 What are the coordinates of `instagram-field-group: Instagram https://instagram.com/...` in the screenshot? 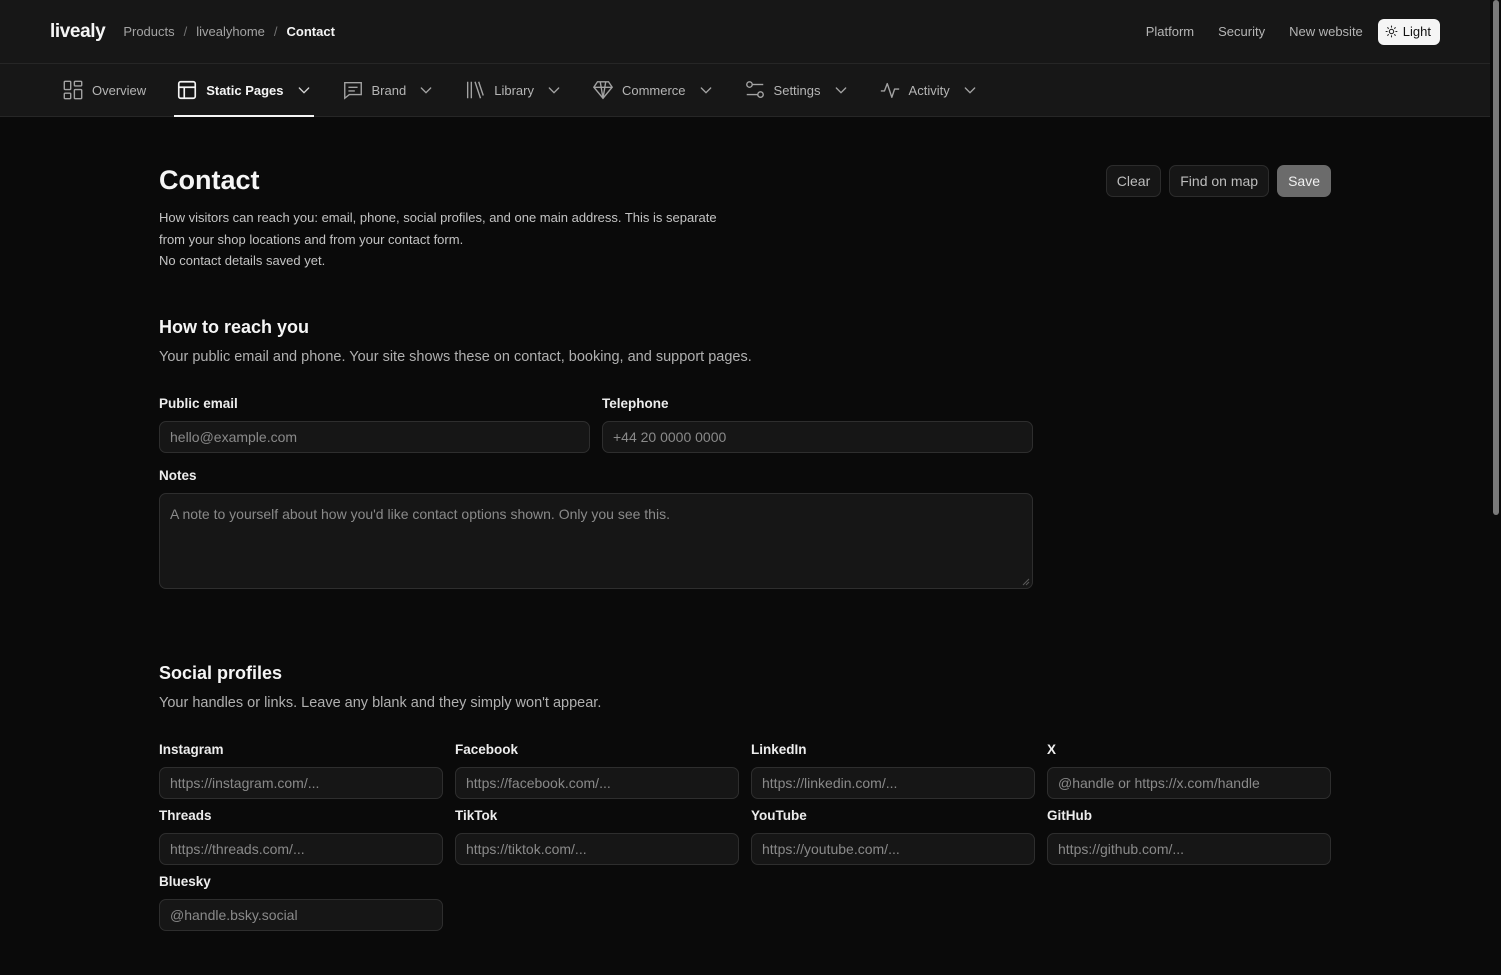 It's located at (301, 770).